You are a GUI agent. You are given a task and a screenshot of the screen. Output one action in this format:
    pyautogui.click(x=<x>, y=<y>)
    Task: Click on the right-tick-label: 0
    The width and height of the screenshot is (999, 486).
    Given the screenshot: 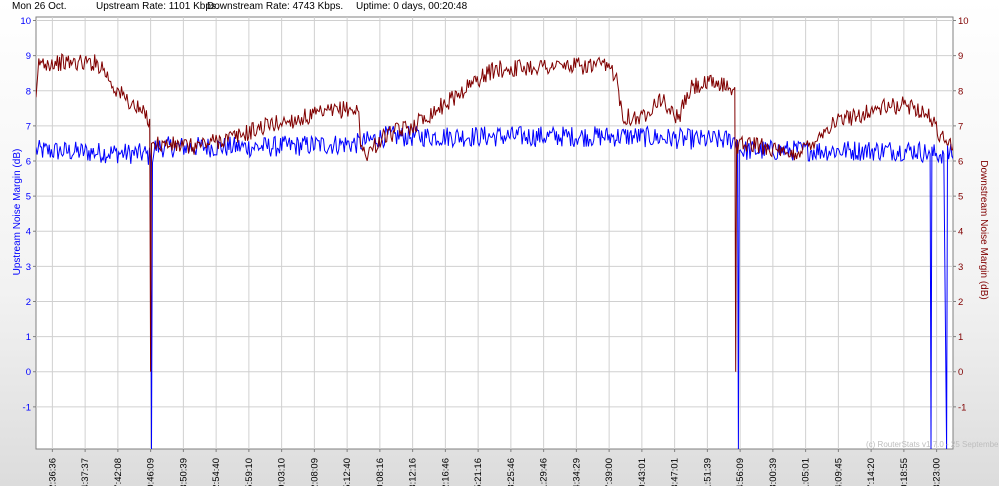 What is the action you would take?
    pyautogui.click(x=960, y=372)
    